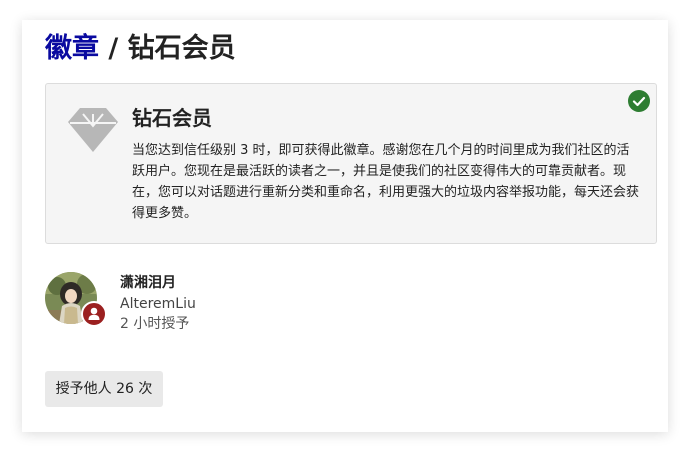 This screenshot has width=690, height=454. I want to click on user-username: AlteremLiu, so click(158, 304).